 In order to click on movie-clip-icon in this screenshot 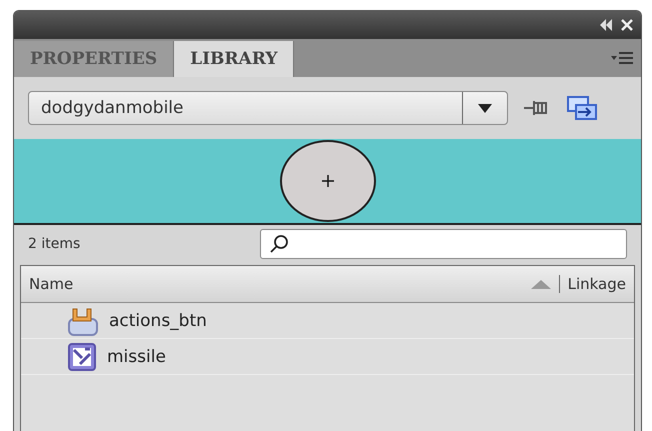, I will do `click(82, 357)`.